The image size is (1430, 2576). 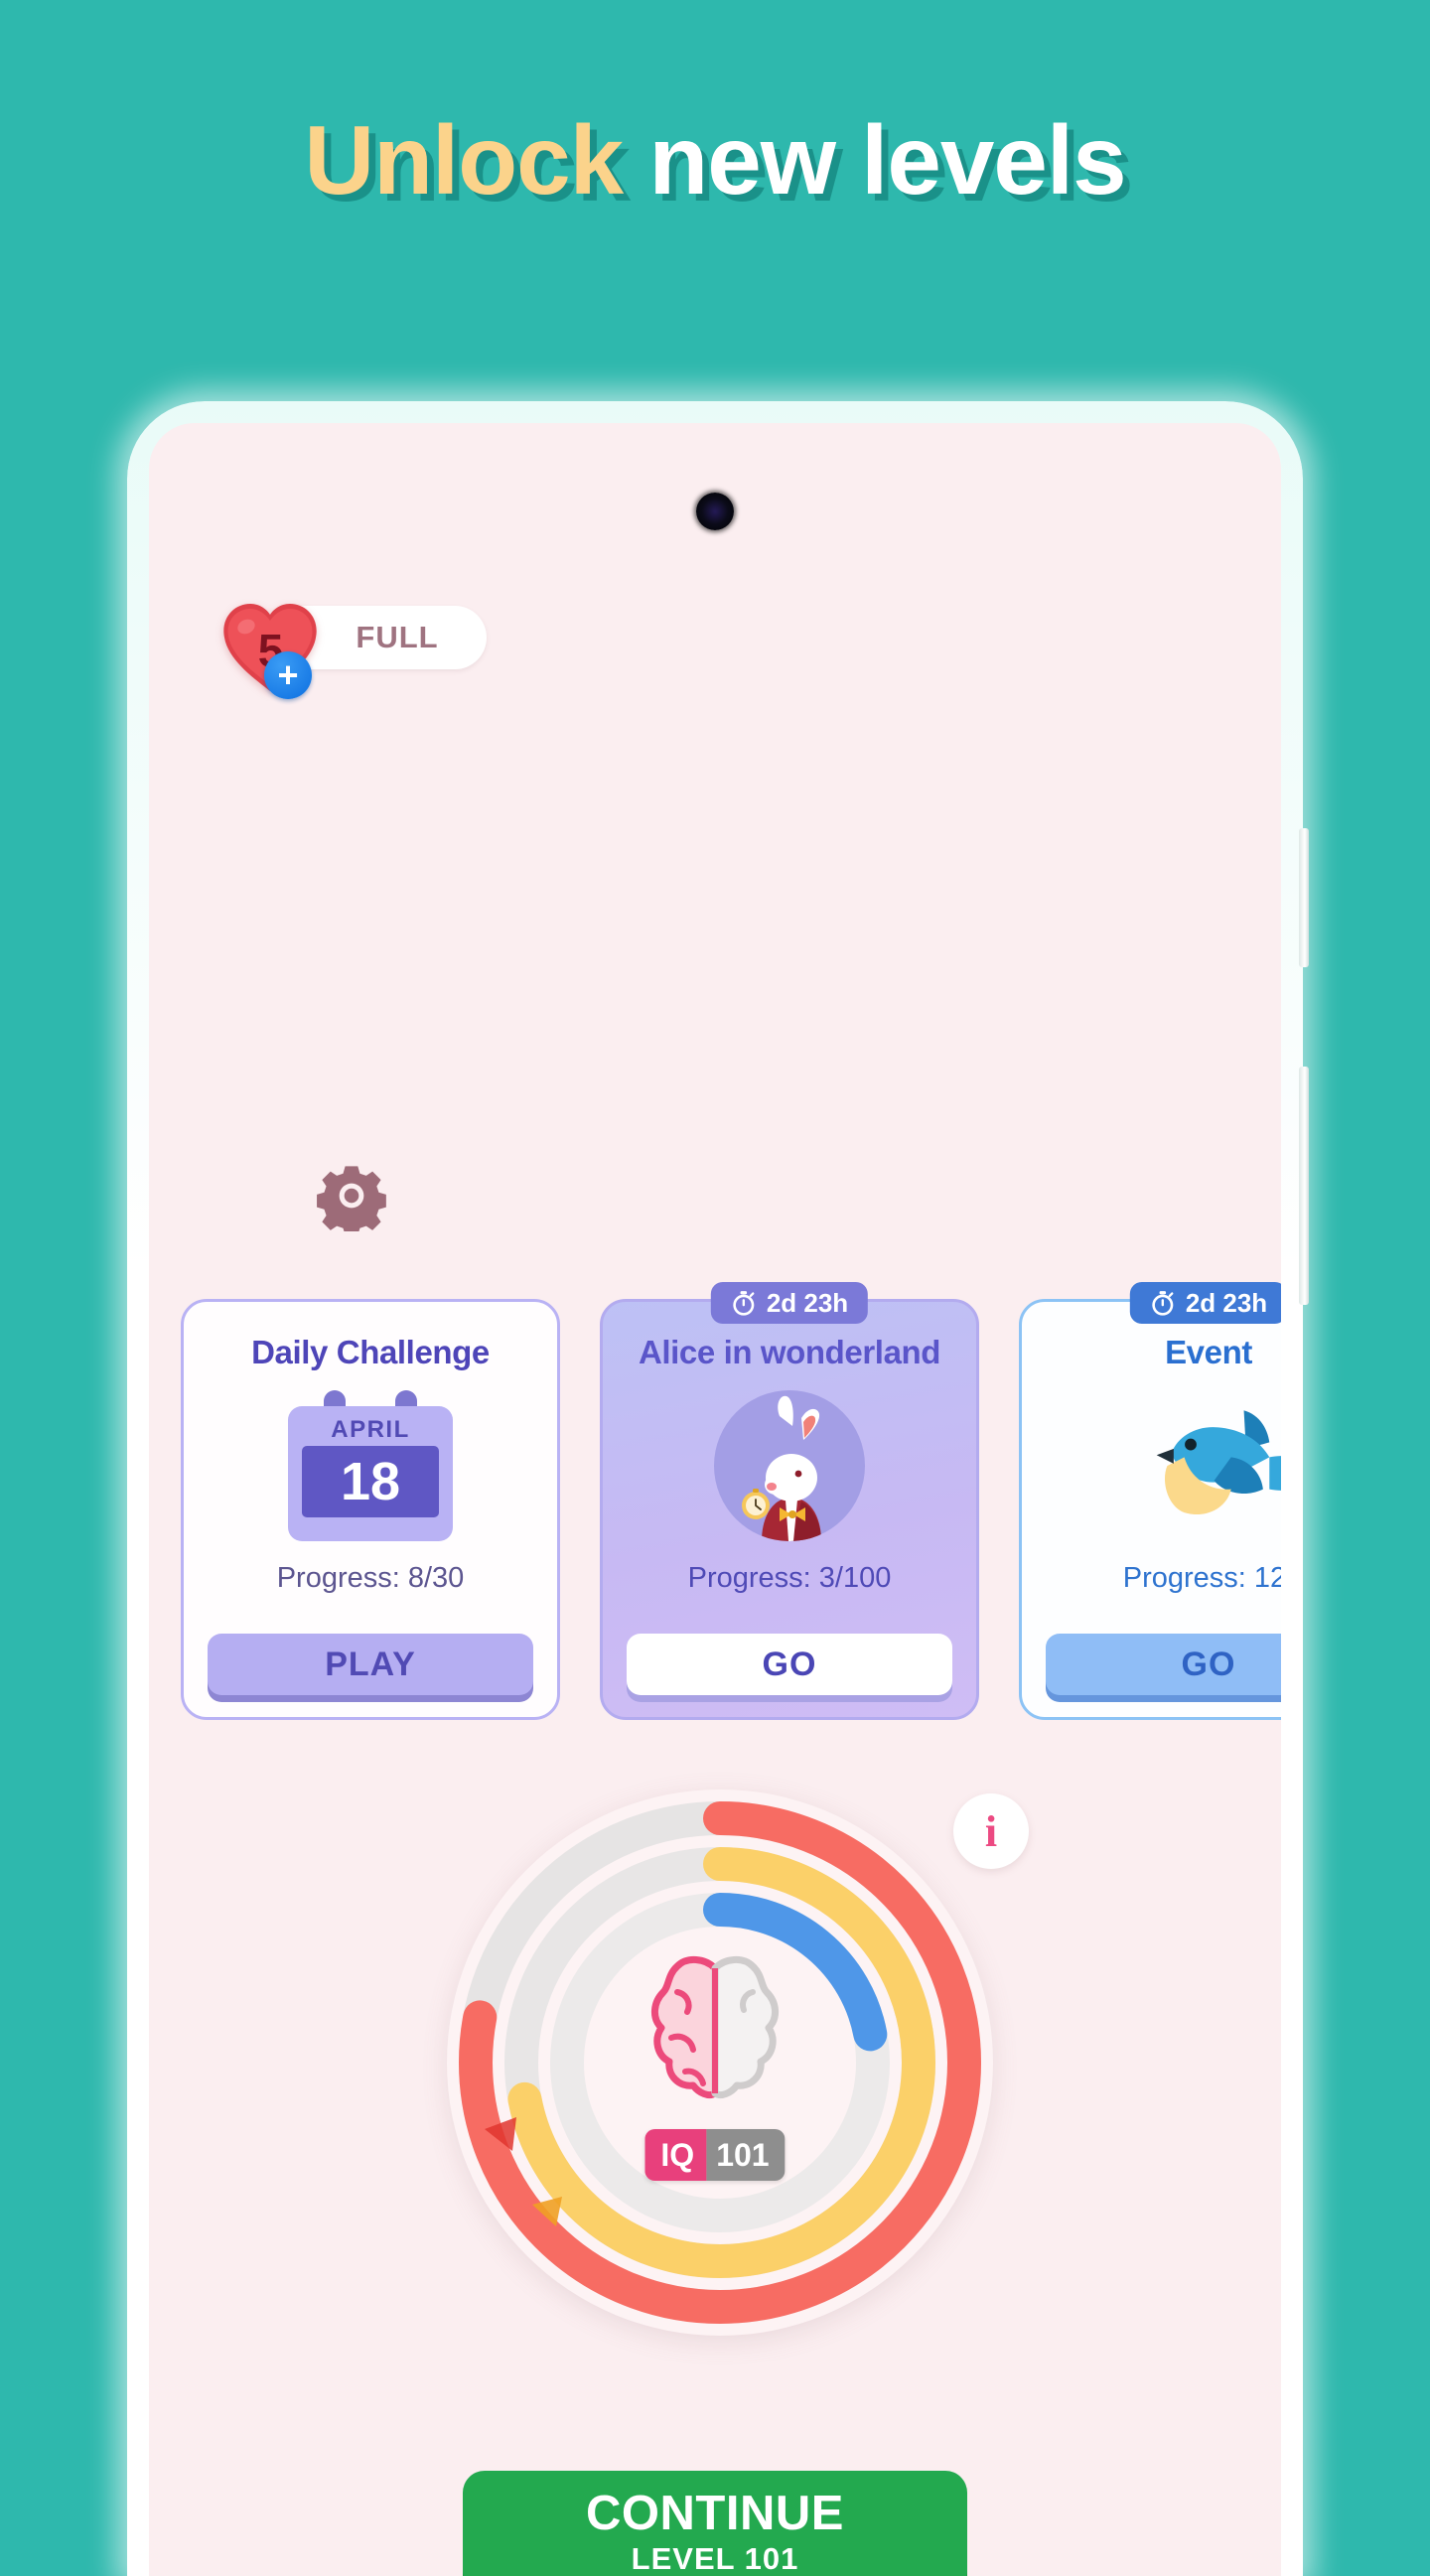 I want to click on calendar-day: 18, so click(x=371, y=1482).